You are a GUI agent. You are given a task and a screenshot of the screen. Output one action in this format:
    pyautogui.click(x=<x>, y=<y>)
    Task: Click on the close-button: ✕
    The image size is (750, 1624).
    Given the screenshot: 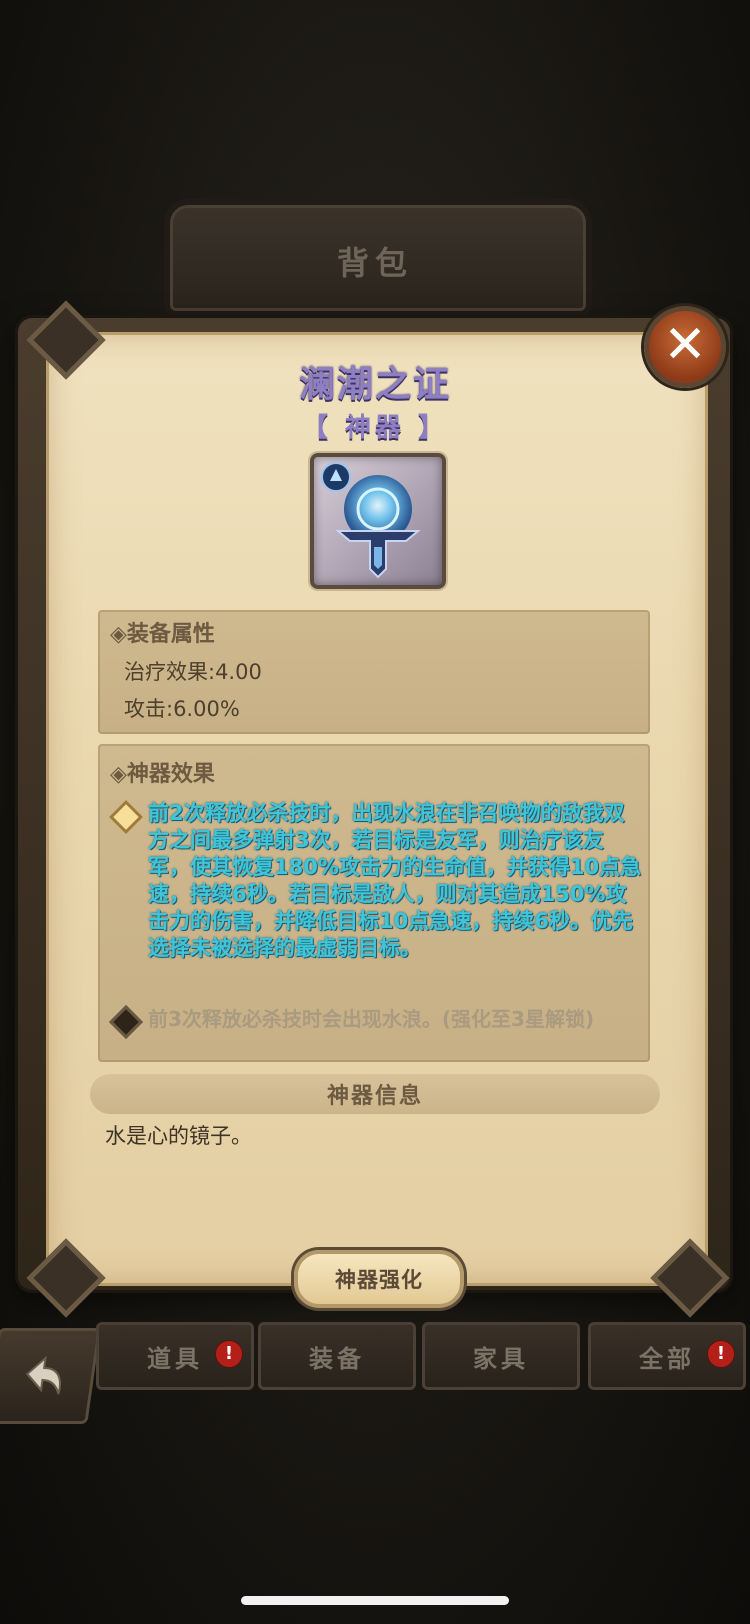 What is the action you would take?
    pyautogui.click(x=685, y=347)
    